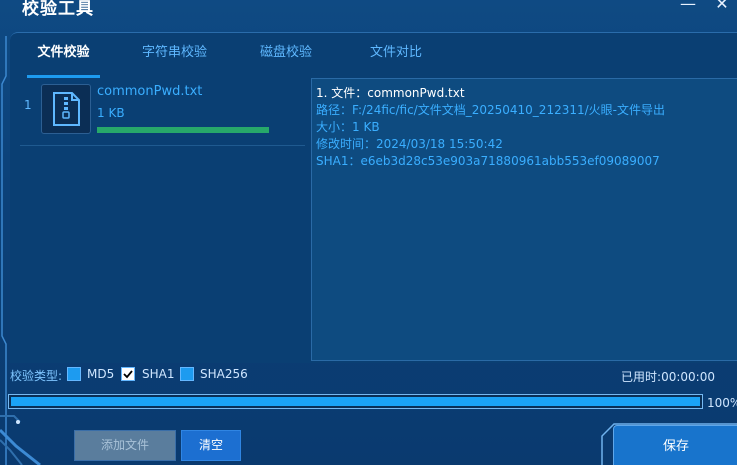 This screenshot has height=465, width=737. What do you see at coordinates (162, 112) in the screenshot?
I see `list-item: 1 commonPwd.txt 1 KB` at bounding box center [162, 112].